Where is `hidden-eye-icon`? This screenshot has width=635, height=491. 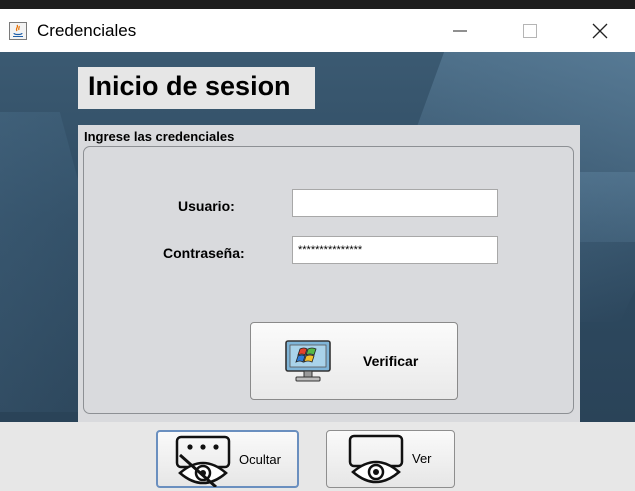
hidden-eye-icon is located at coordinates (203, 461).